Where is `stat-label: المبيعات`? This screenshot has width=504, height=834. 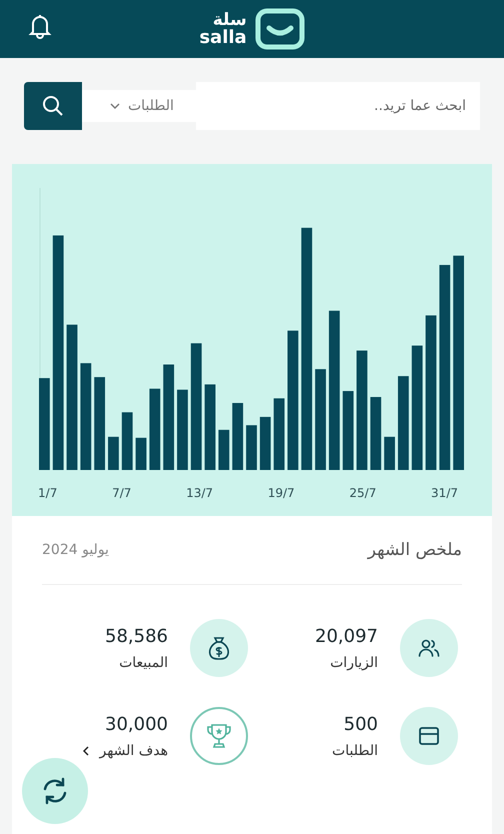
stat-label: المبيعات is located at coordinates (143, 662).